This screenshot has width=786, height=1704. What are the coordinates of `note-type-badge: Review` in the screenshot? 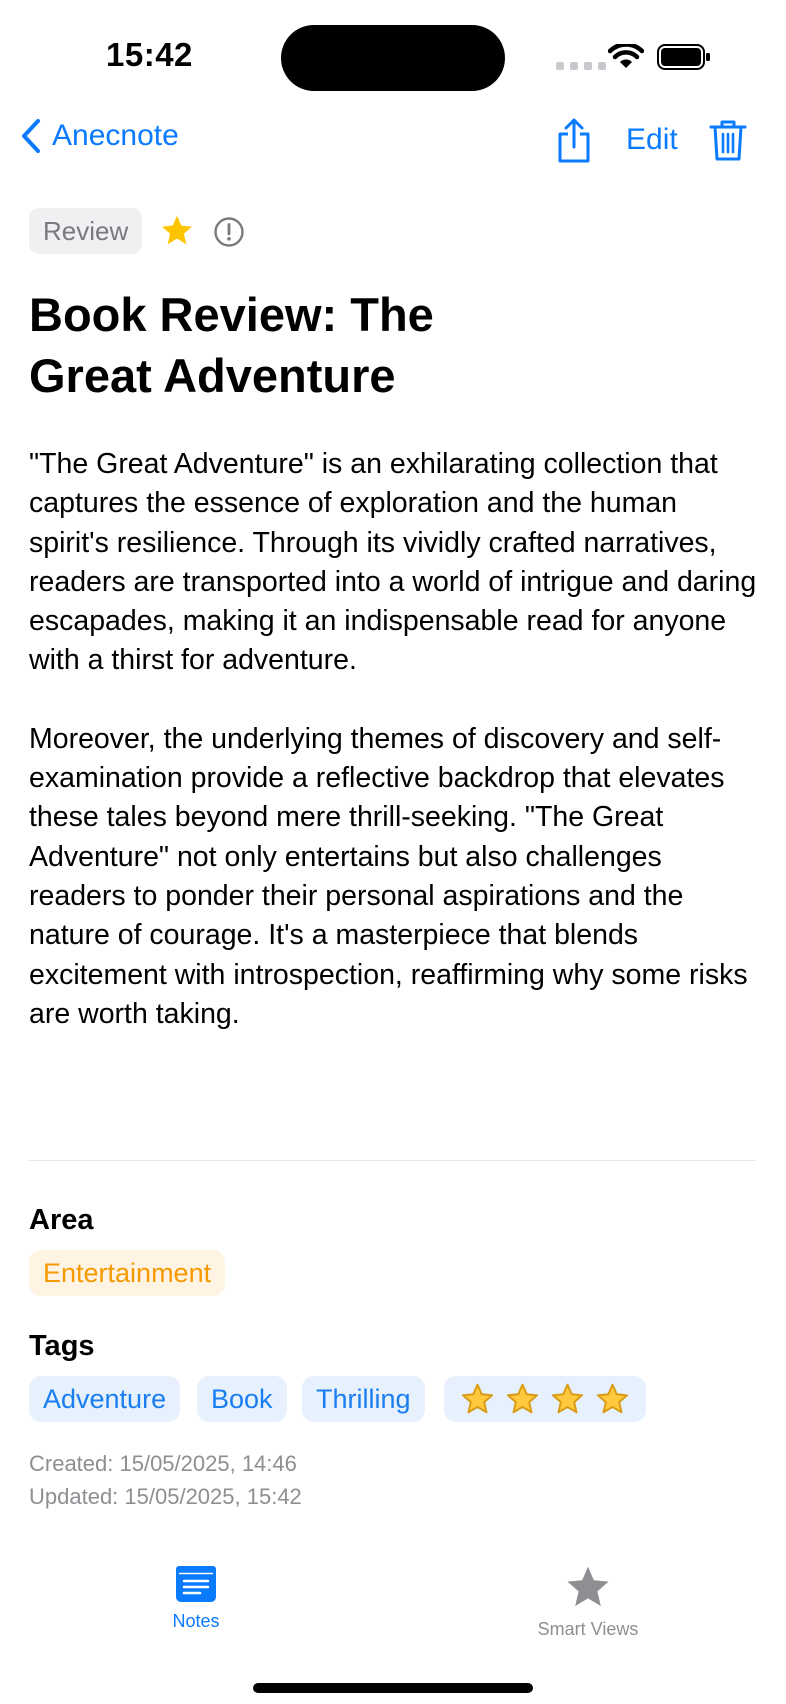 It's located at (86, 231).